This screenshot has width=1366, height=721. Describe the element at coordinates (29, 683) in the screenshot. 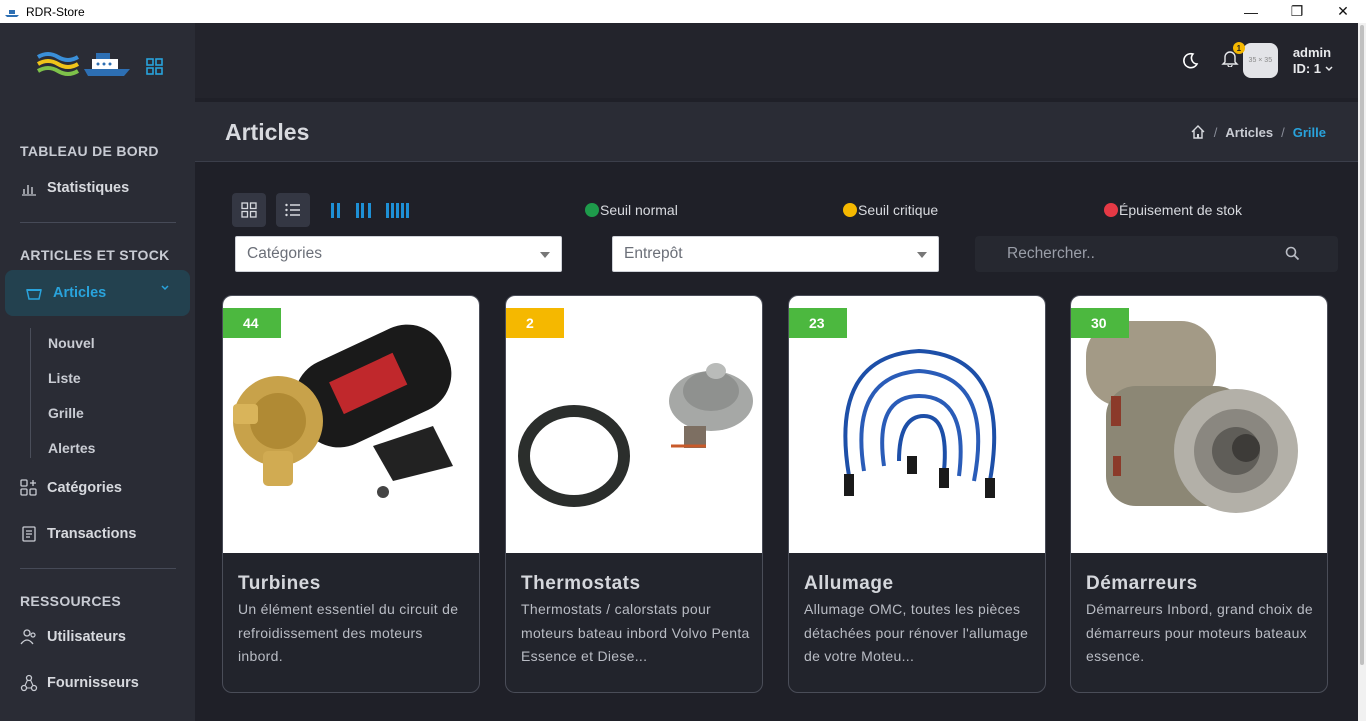

I see `suppliers-icon` at that location.